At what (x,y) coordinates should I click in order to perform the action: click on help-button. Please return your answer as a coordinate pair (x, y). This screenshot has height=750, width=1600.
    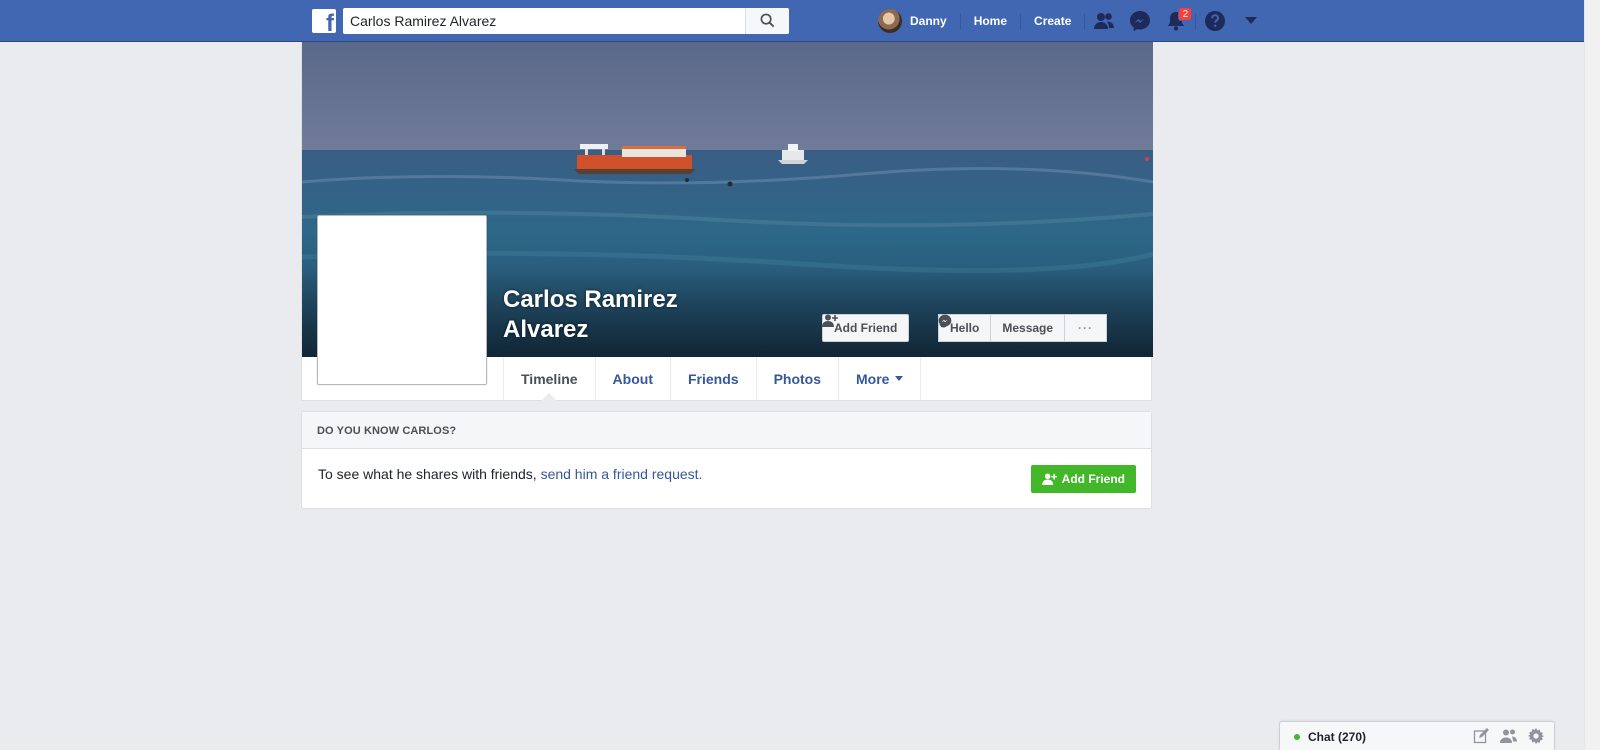
    Looking at the image, I should click on (1215, 21).